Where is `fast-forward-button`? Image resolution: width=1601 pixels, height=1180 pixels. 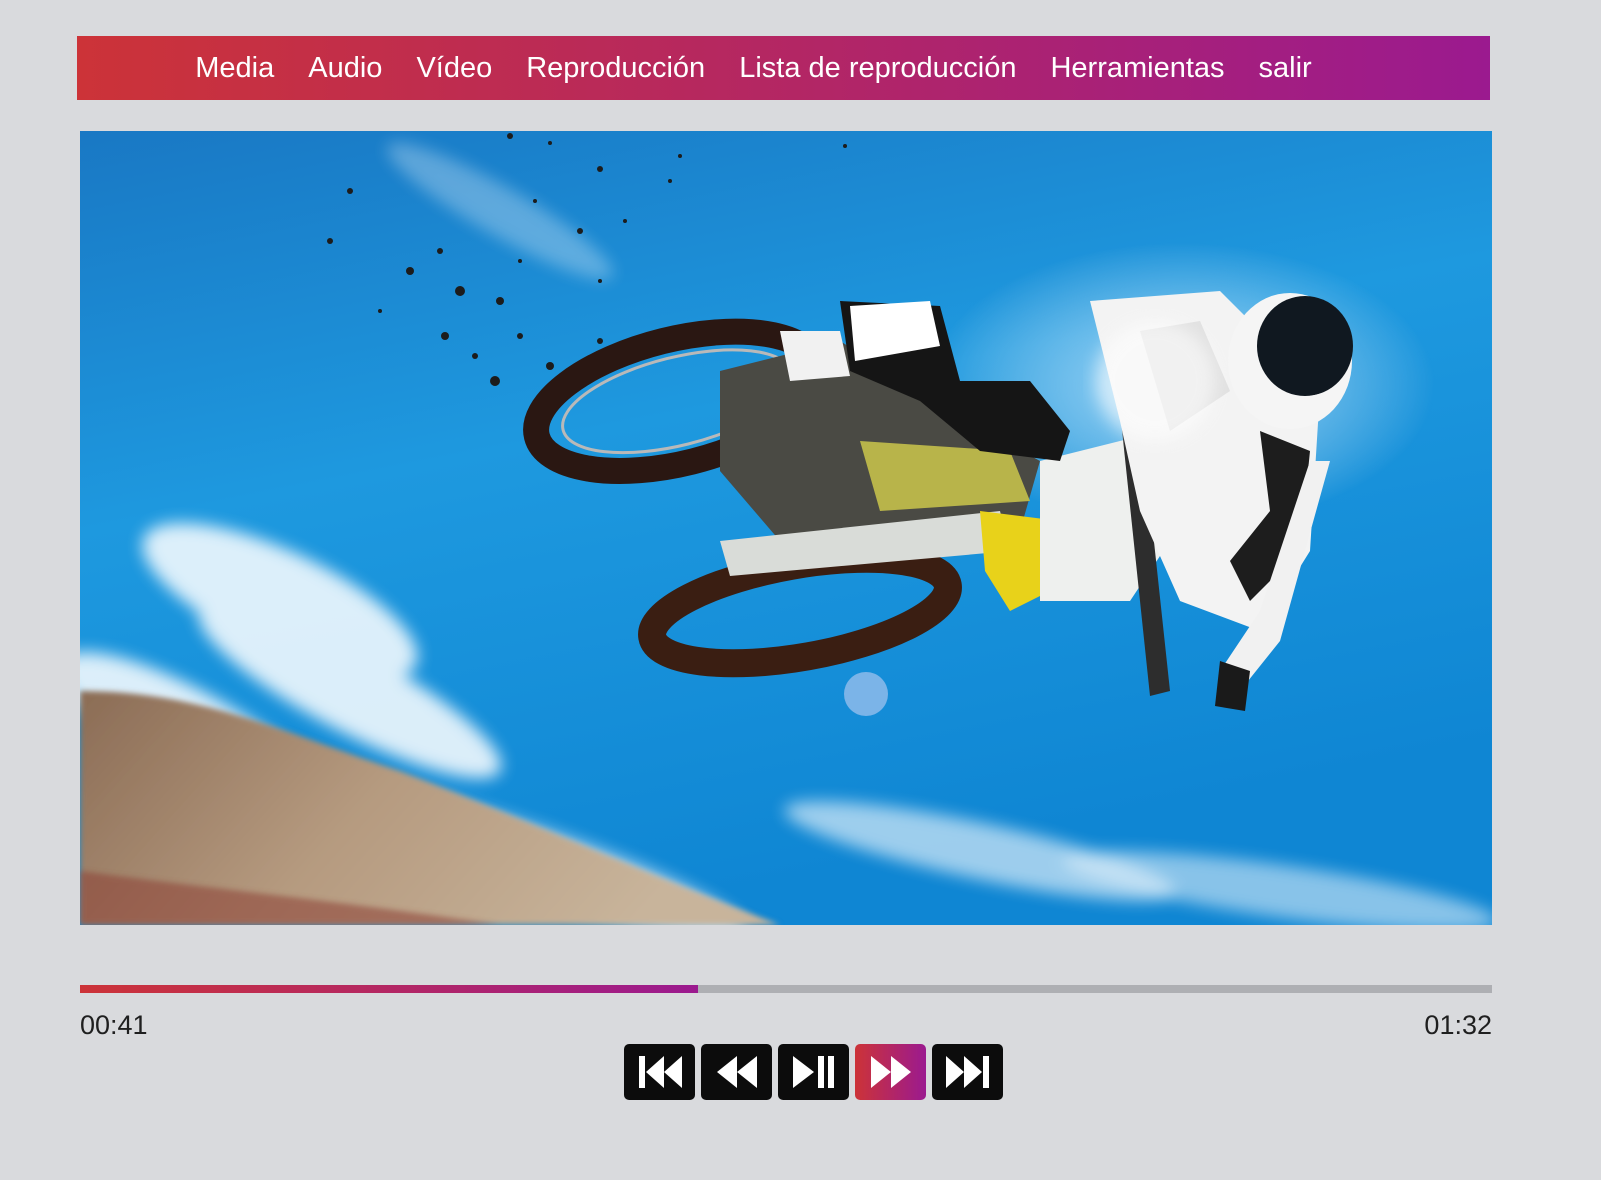
fast-forward-button is located at coordinates (890, 1072).